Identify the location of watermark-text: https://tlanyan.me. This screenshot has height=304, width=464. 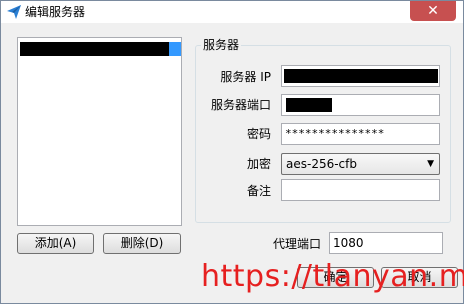
(332, 276).